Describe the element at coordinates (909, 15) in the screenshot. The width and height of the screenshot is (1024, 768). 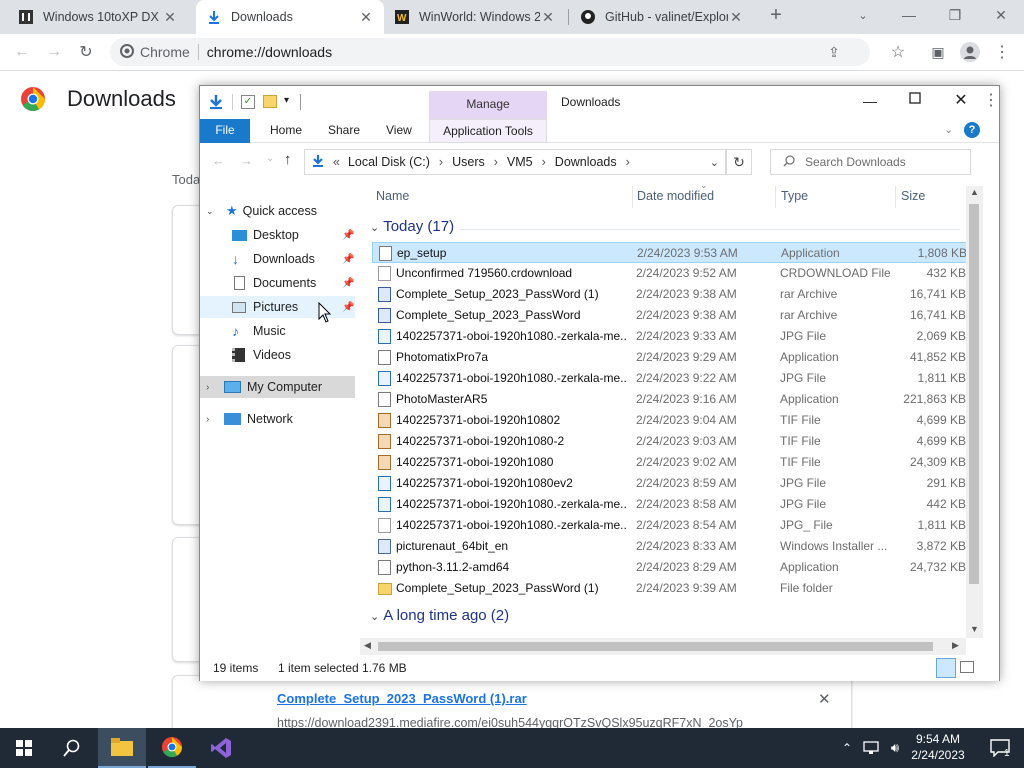
I see `minimize-button: —` at that location.